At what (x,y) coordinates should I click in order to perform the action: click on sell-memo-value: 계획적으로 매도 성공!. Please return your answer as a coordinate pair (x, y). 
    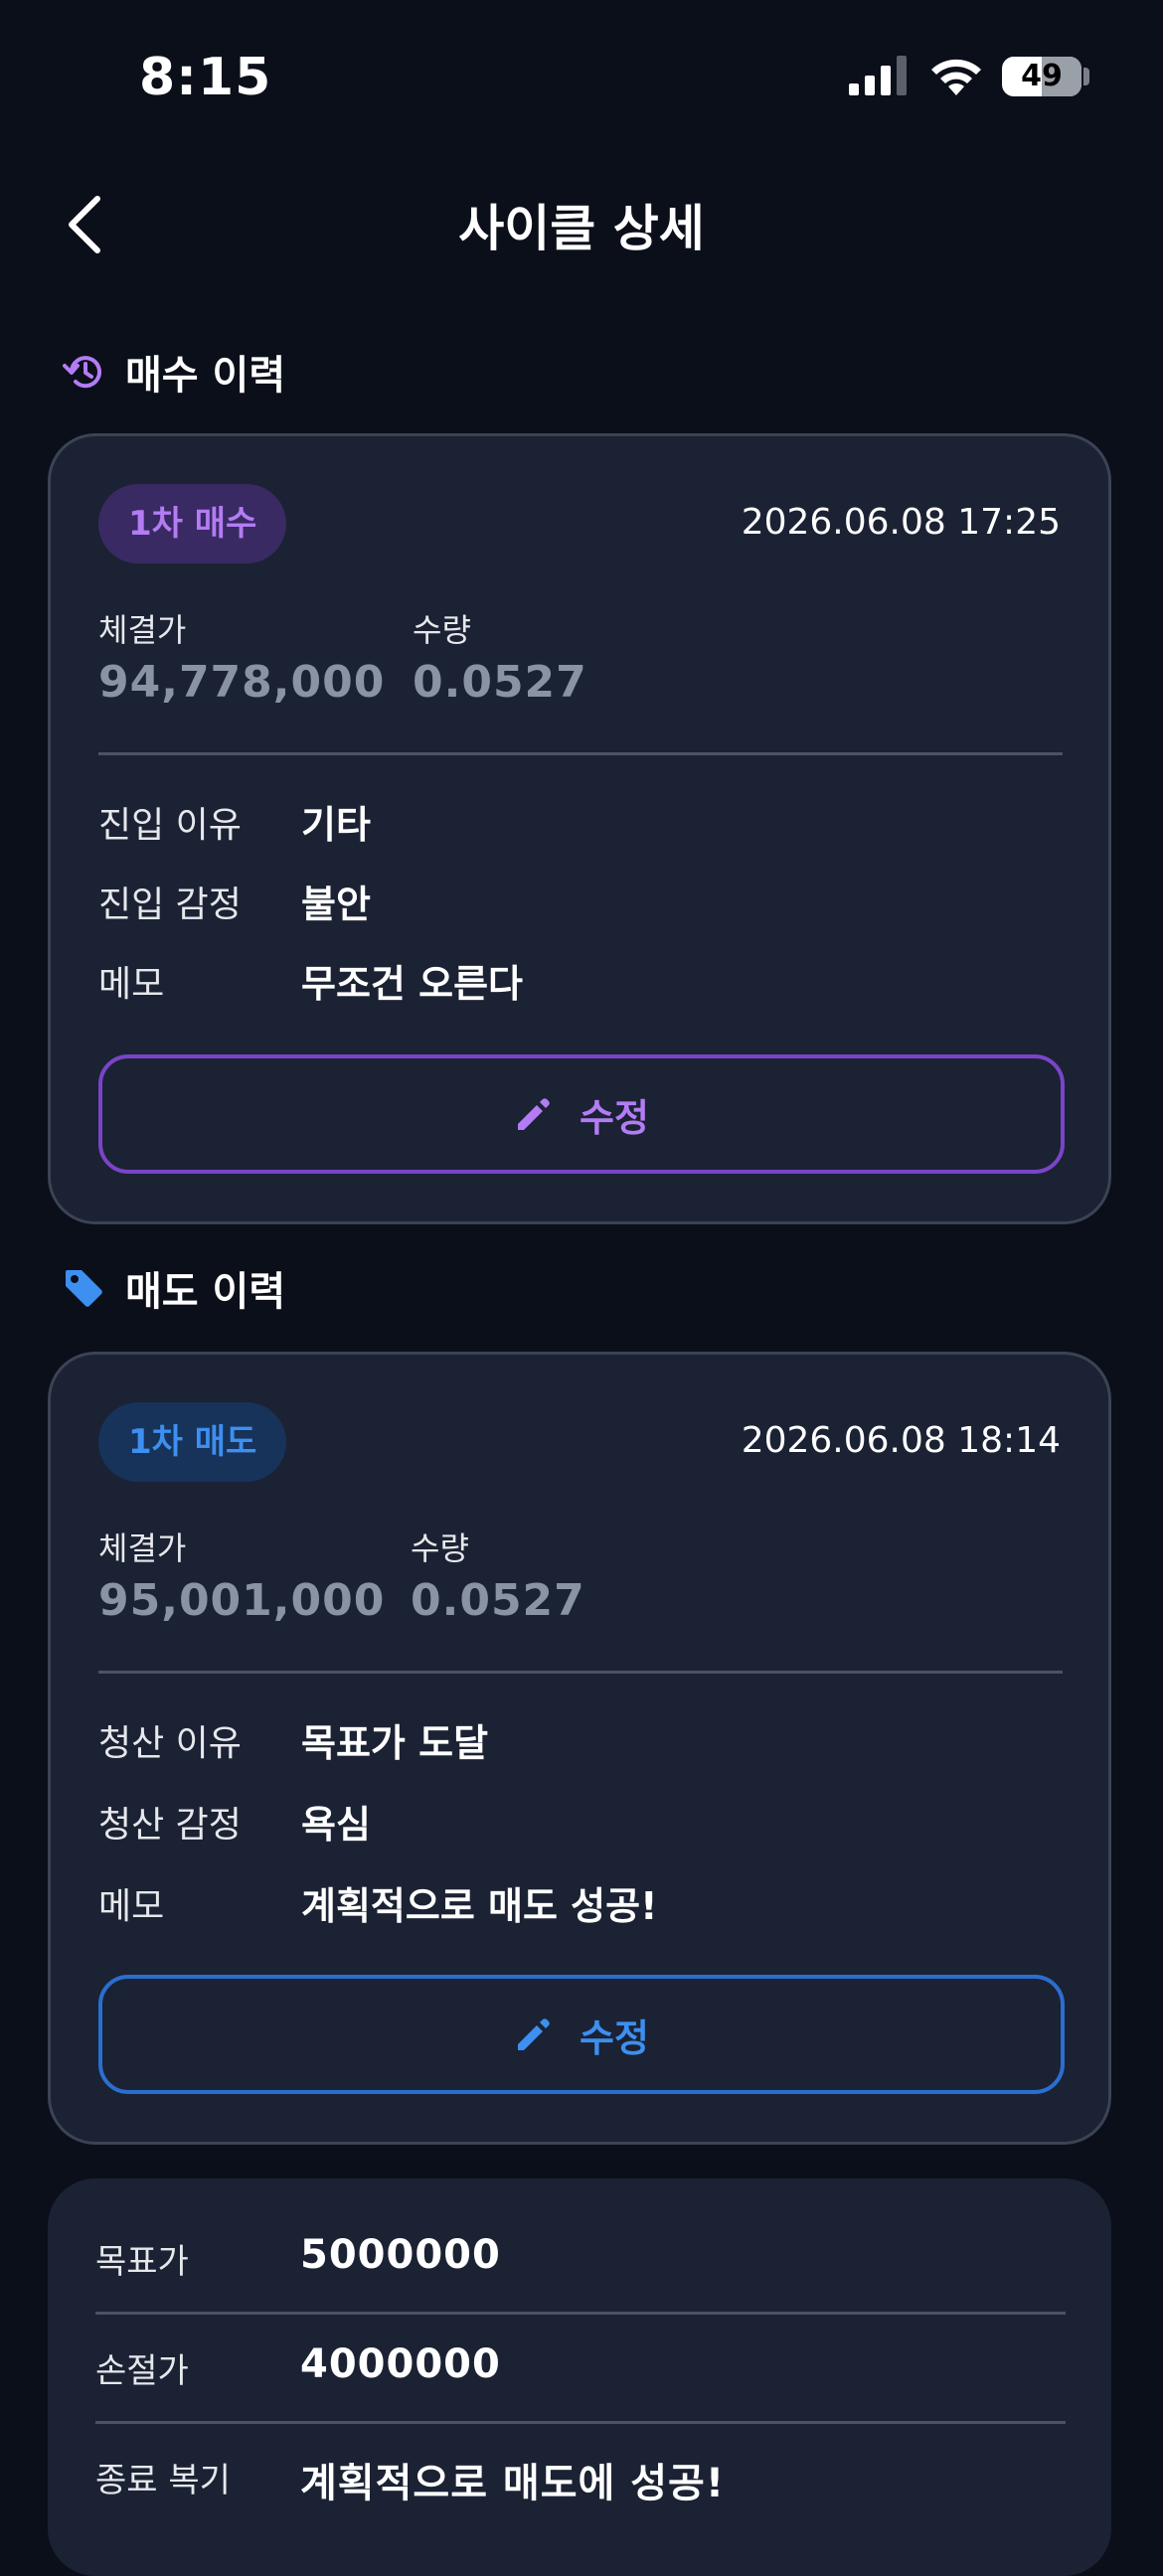
    Looking at the image, I should click on (479, 1906).